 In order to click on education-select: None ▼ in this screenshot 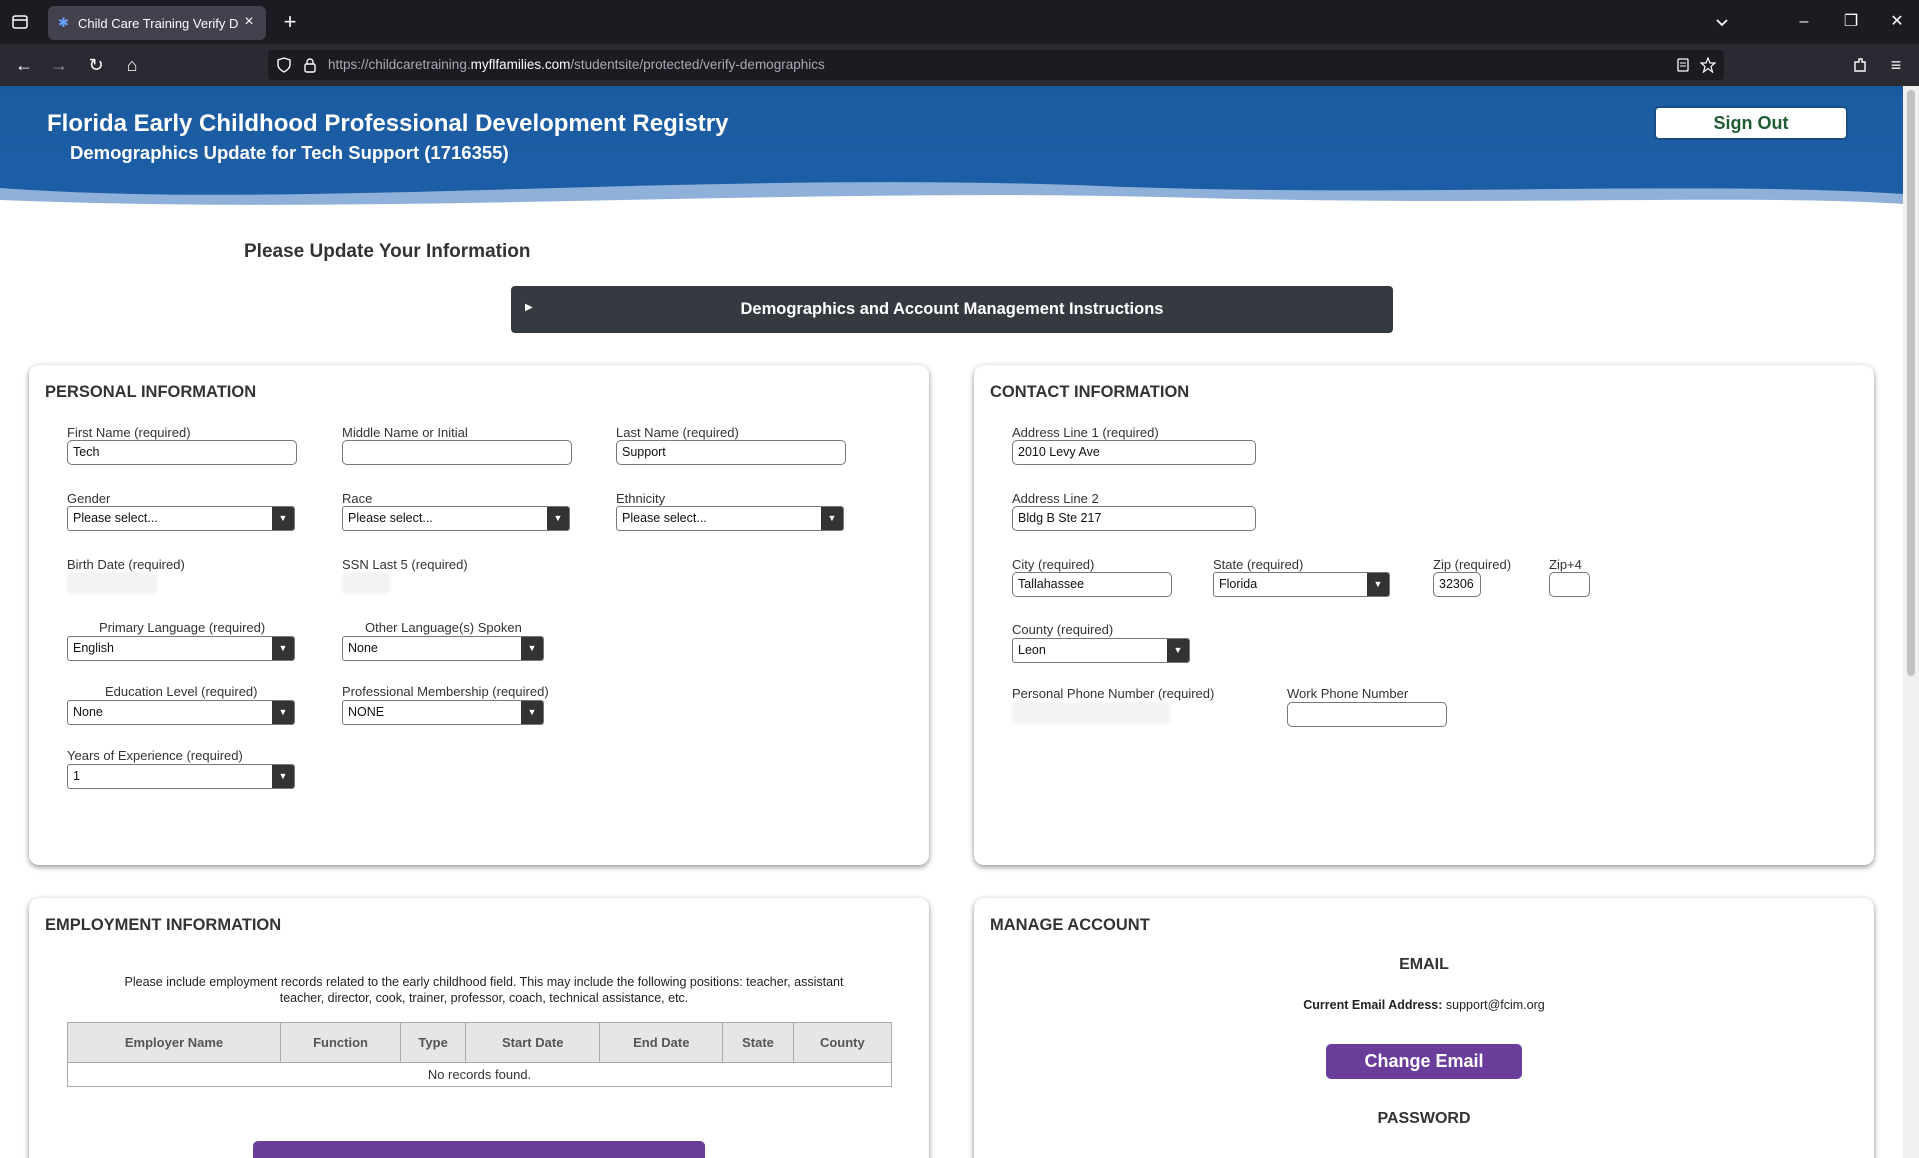, I will do `click(181, 712)`.